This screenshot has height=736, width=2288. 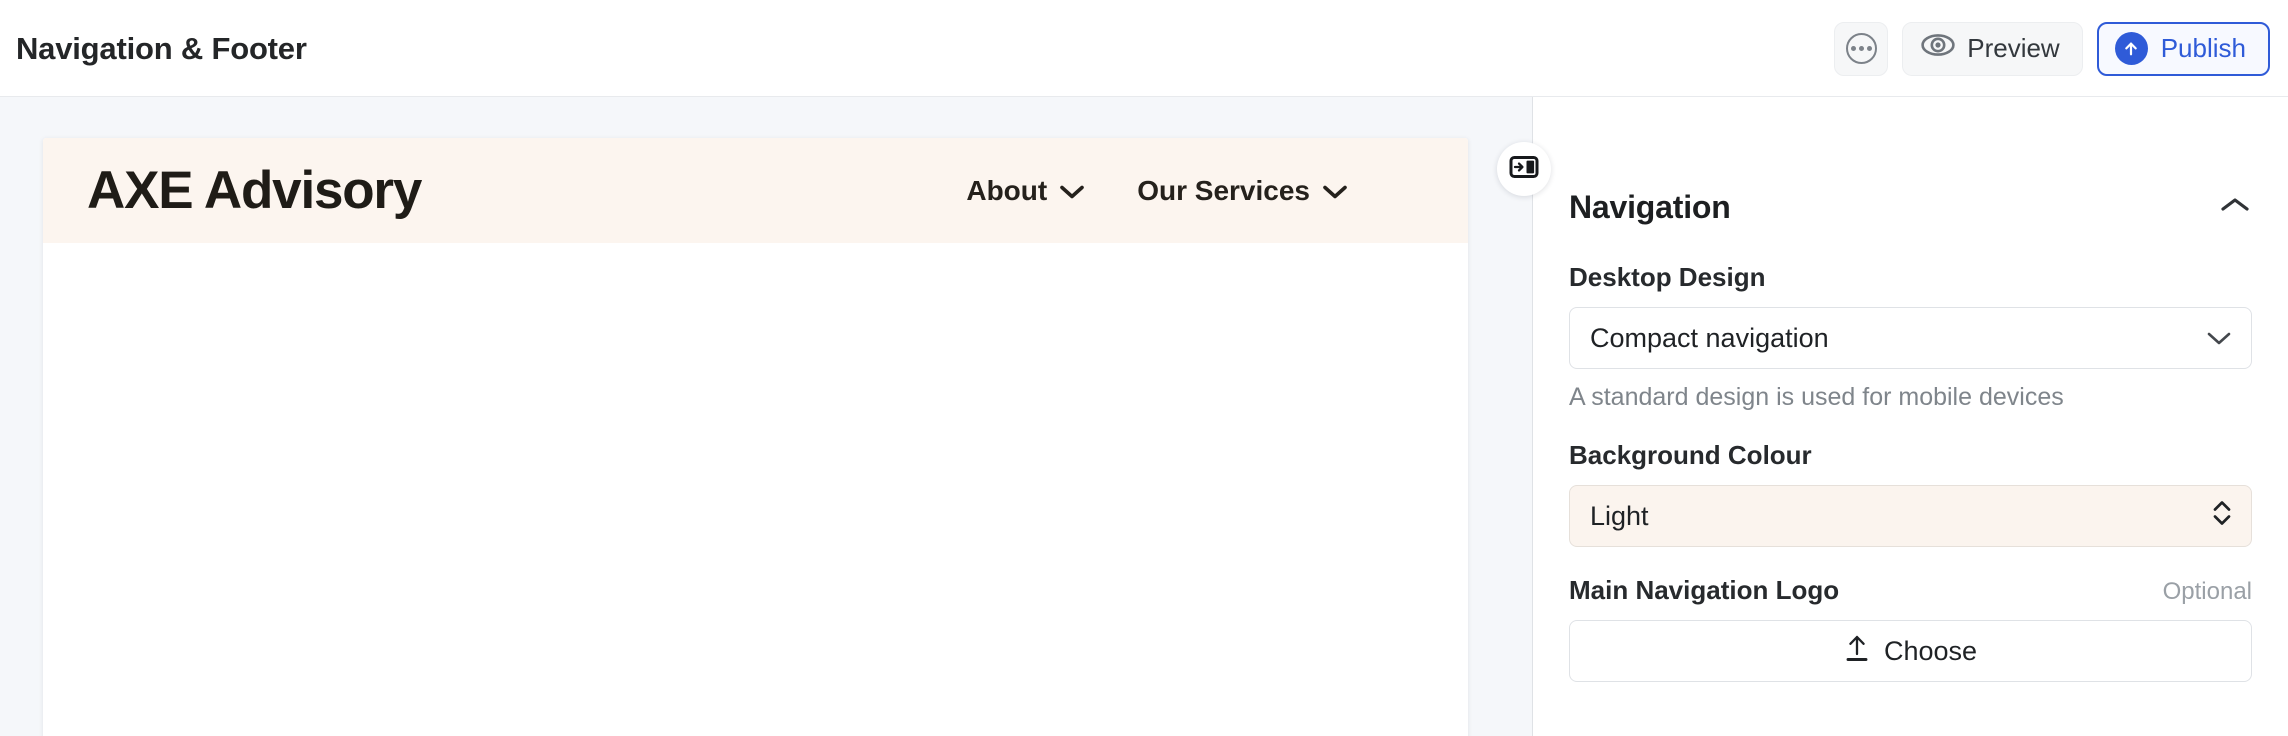 I want to click on field-main-navigation-logo: Main Navigation Logo Optional Choose, so click(x=1910, y=628).